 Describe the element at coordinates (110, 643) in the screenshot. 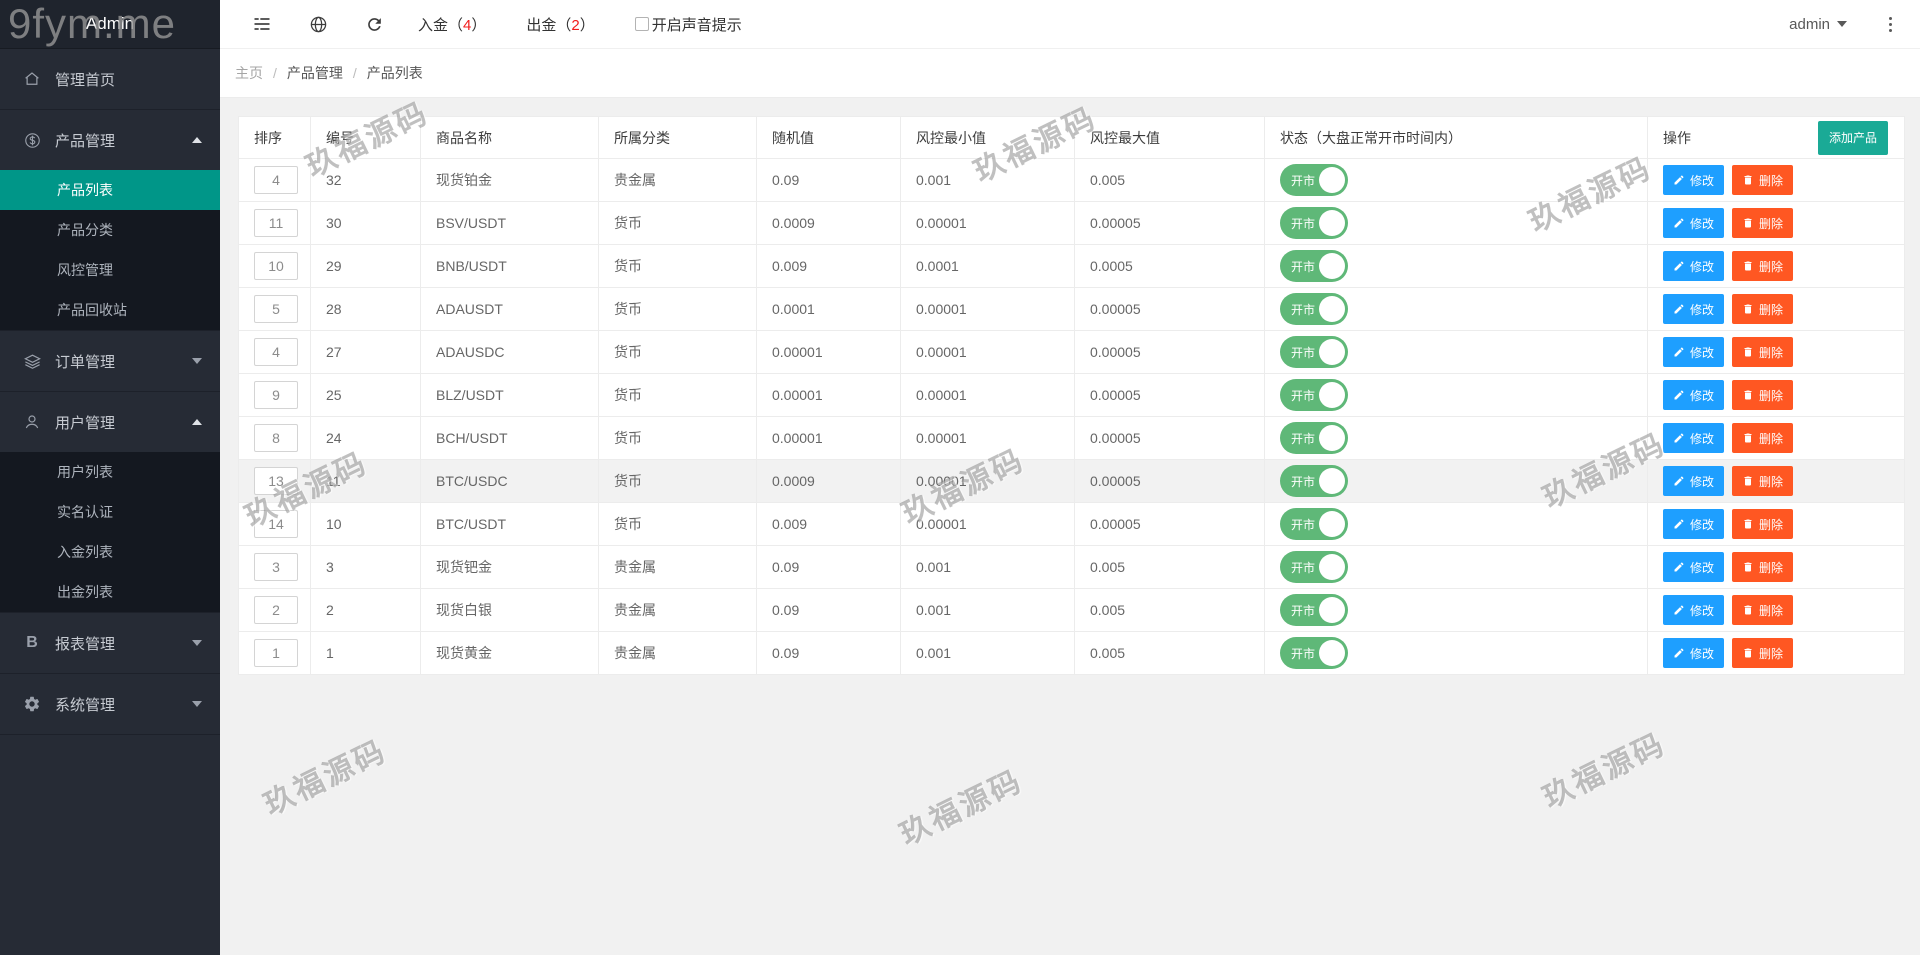

I see `sidebar-item-4: B 报表管理` at that location.